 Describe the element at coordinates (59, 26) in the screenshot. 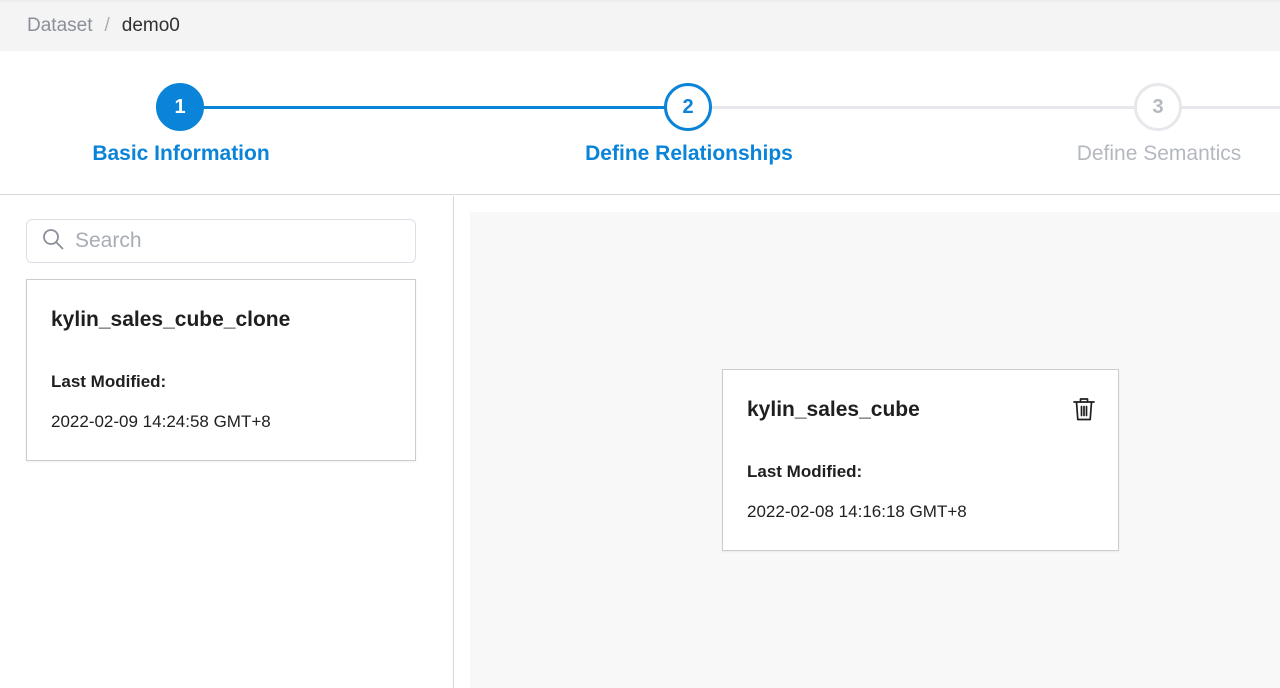

I see `breadcrumb-dataset-link: Dataset` at that location.